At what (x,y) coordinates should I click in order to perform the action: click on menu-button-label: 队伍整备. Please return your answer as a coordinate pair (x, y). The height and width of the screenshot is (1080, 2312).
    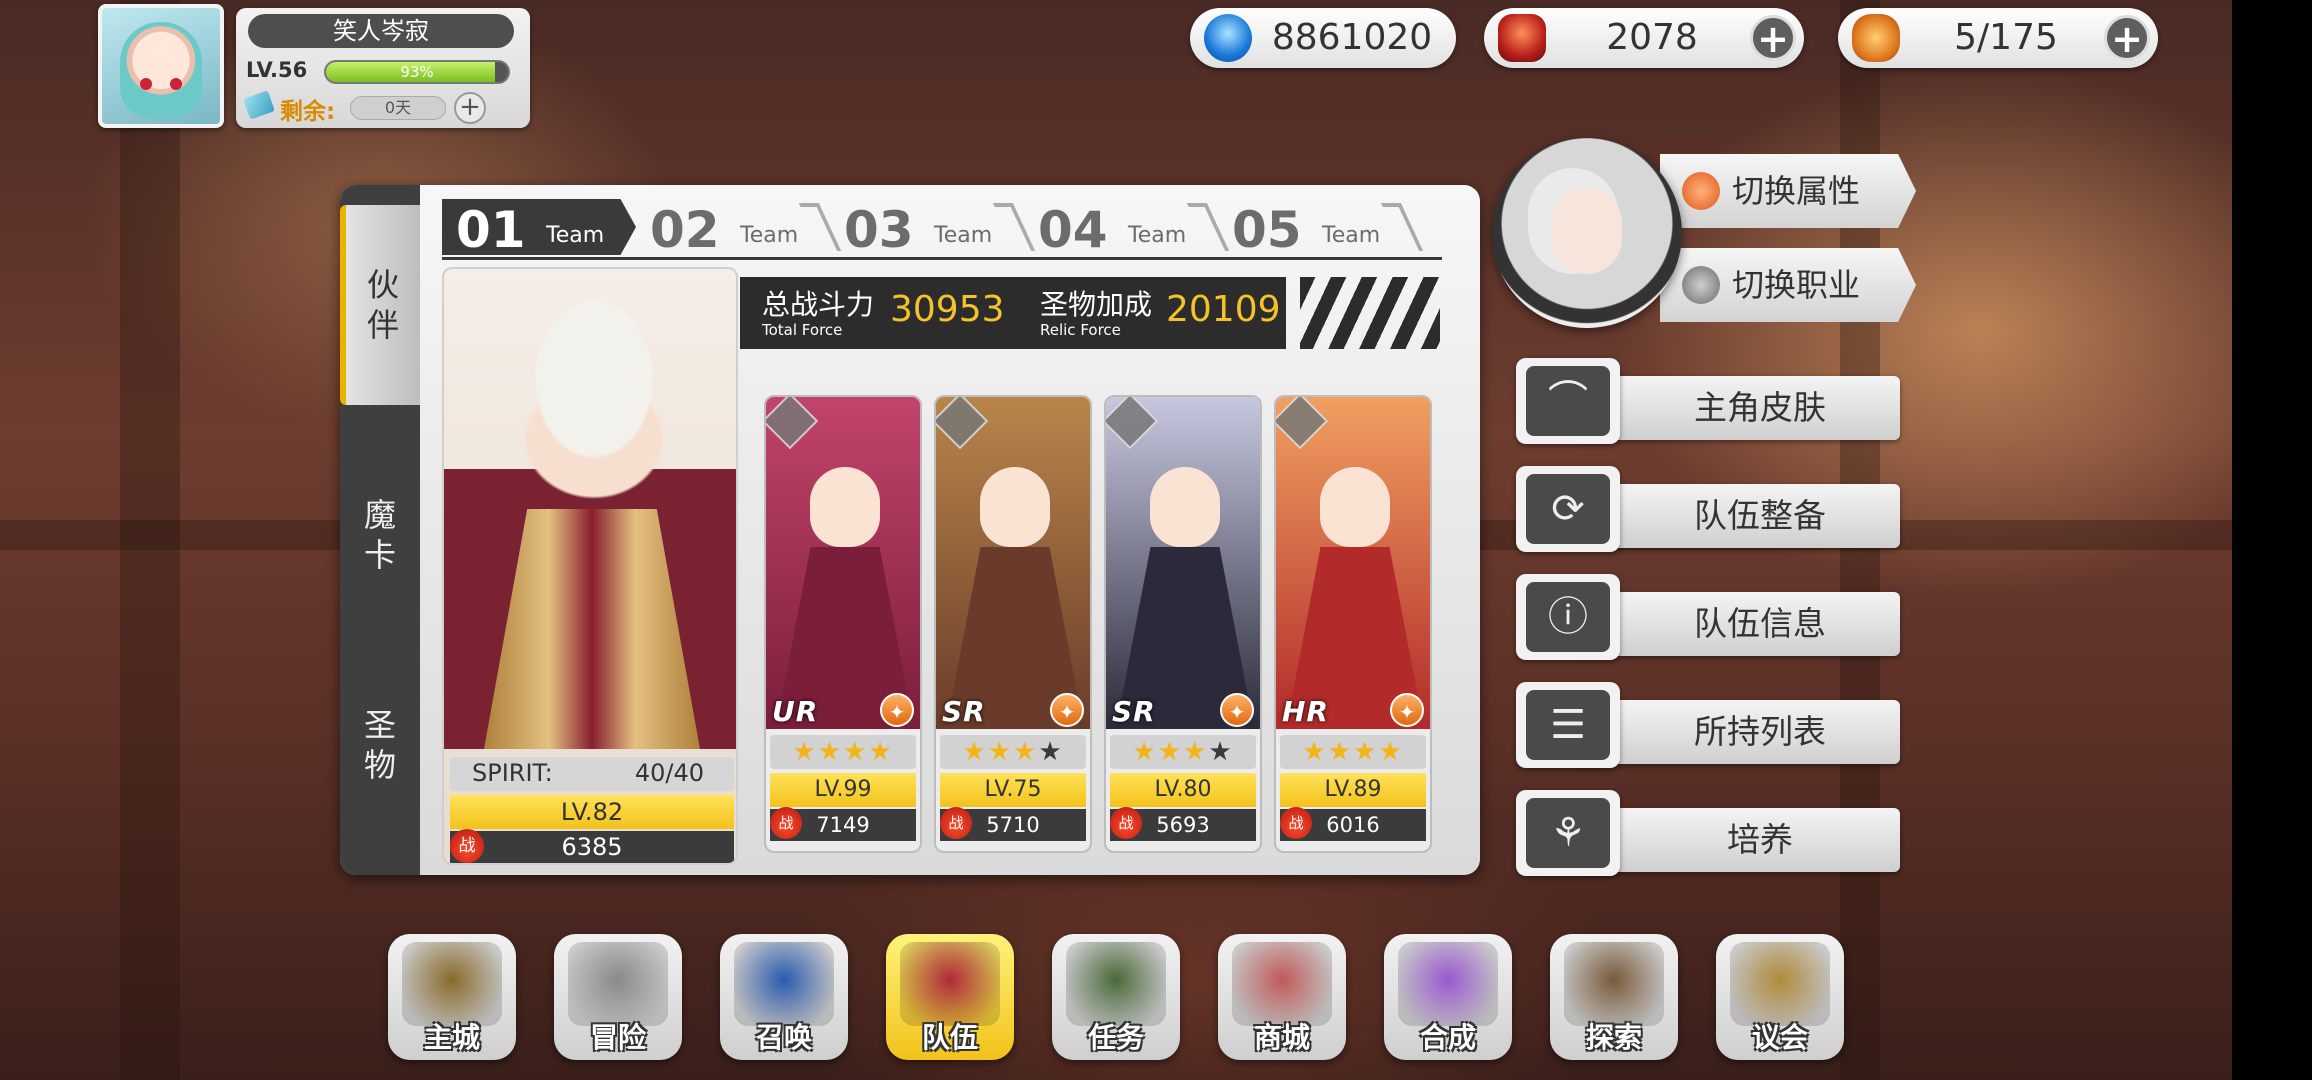
    Looking at the image, I should click on (1760, 515).